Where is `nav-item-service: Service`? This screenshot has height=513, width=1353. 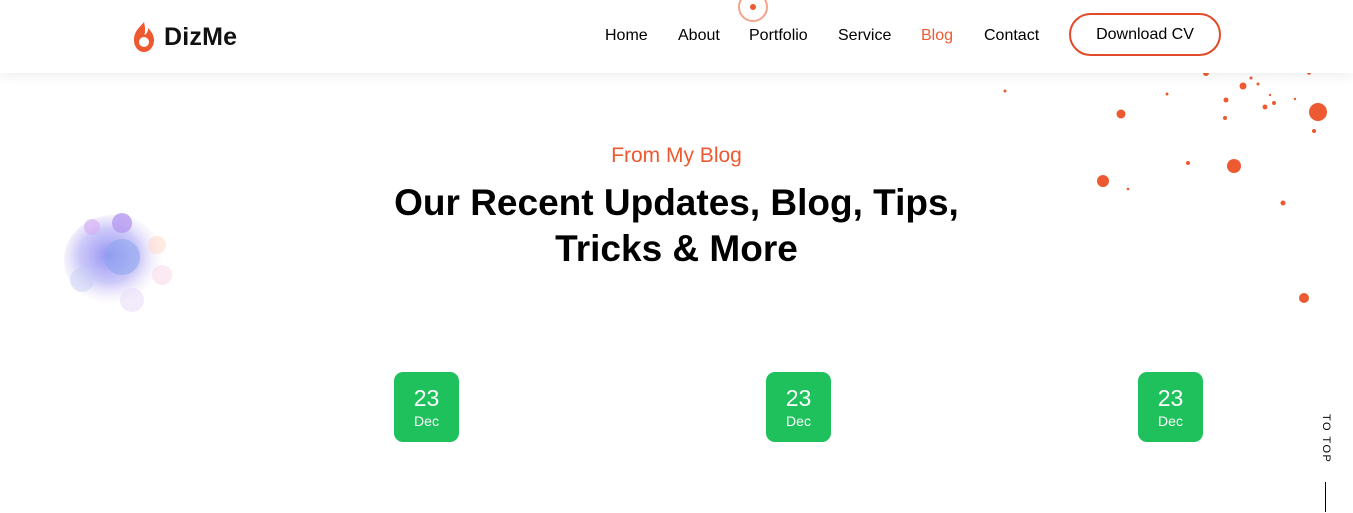
nav-item-service: Service is located at coordinates (864, 36).